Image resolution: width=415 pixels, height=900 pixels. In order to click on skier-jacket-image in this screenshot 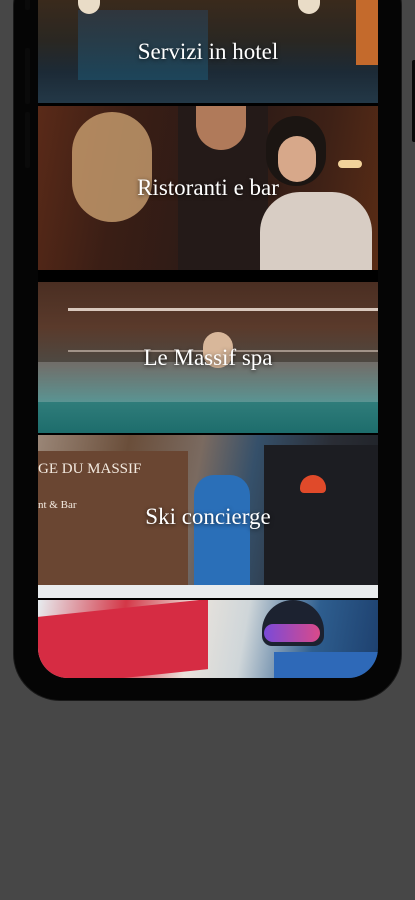, I will do `click(326, 665)`.